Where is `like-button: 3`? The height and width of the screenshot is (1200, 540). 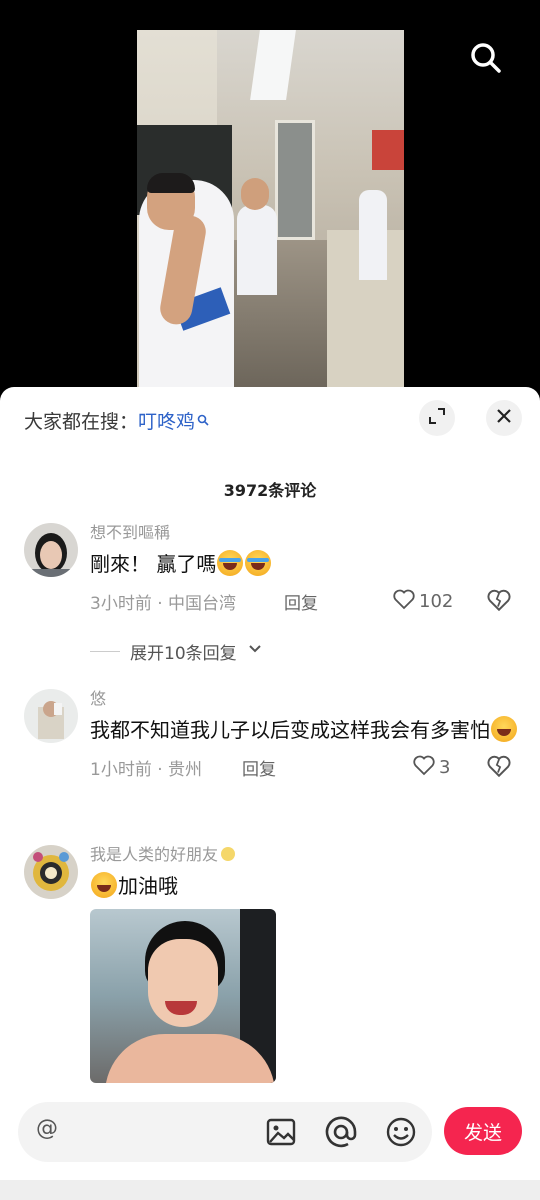
like-button: 3 is located at coordinates (431, 767).